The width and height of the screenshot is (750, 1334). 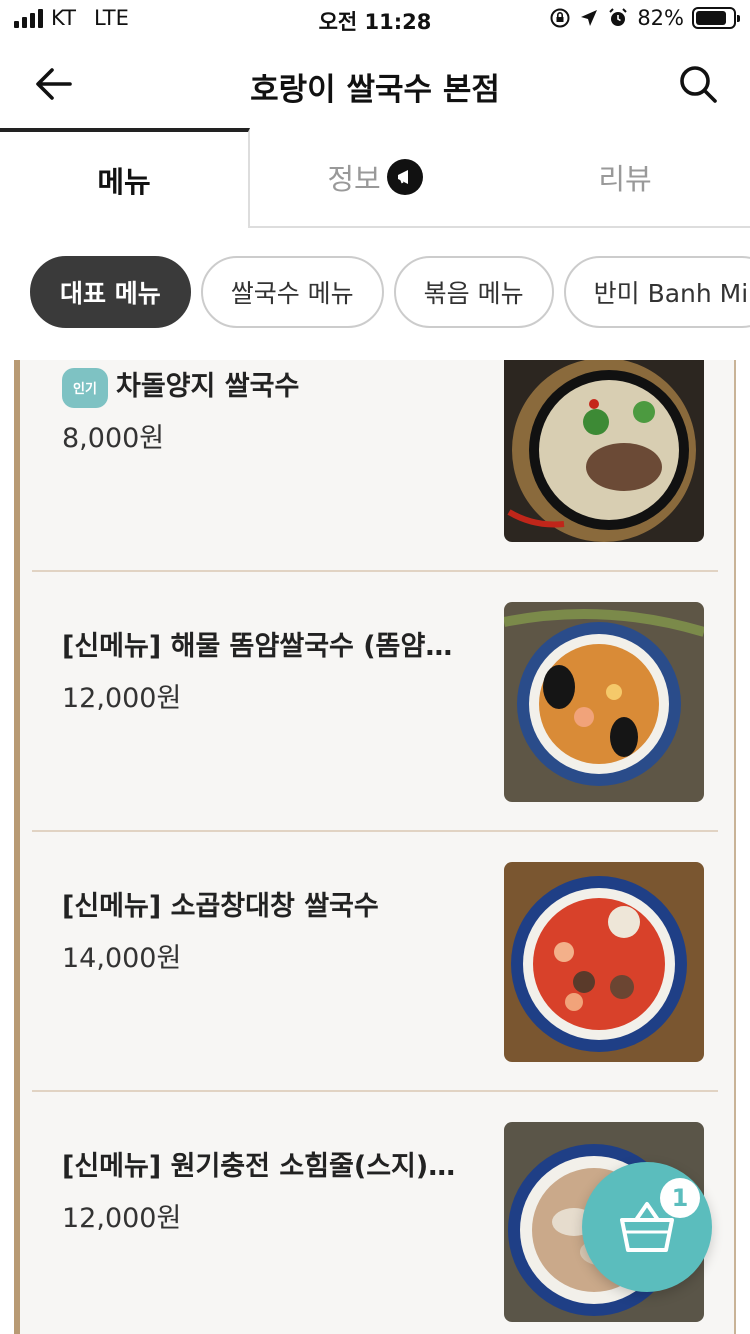 I want to click on chip-stir-fry-menu: 볶음 메뉴, so click(x=473, y=292).